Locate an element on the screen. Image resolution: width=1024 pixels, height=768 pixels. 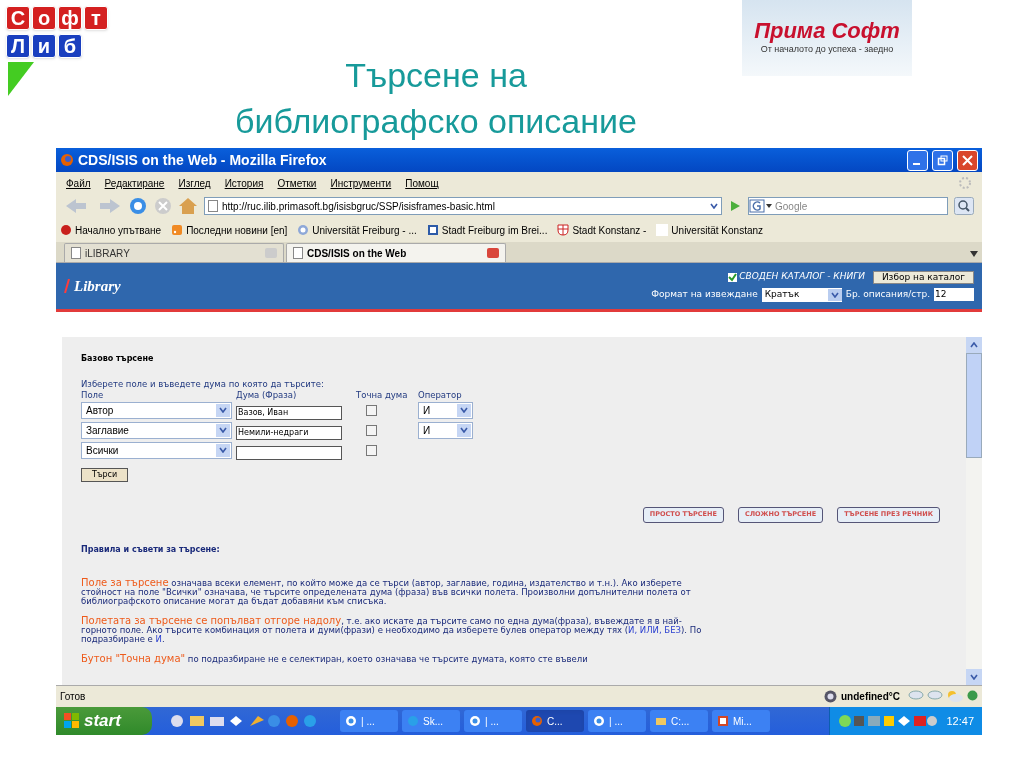
close-icon is located at coordinates (967, 160).